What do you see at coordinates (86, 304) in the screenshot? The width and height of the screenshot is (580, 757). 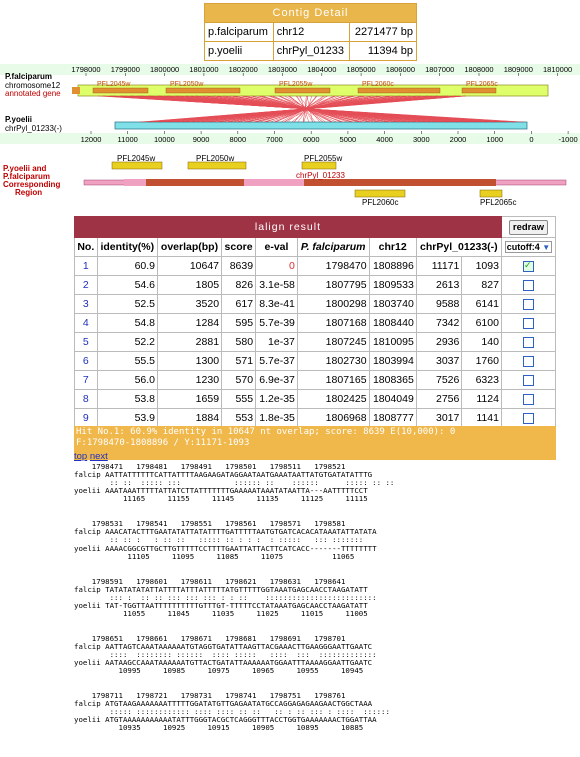 I see `hit-number-link: 3` at bounding box center [86, 304].